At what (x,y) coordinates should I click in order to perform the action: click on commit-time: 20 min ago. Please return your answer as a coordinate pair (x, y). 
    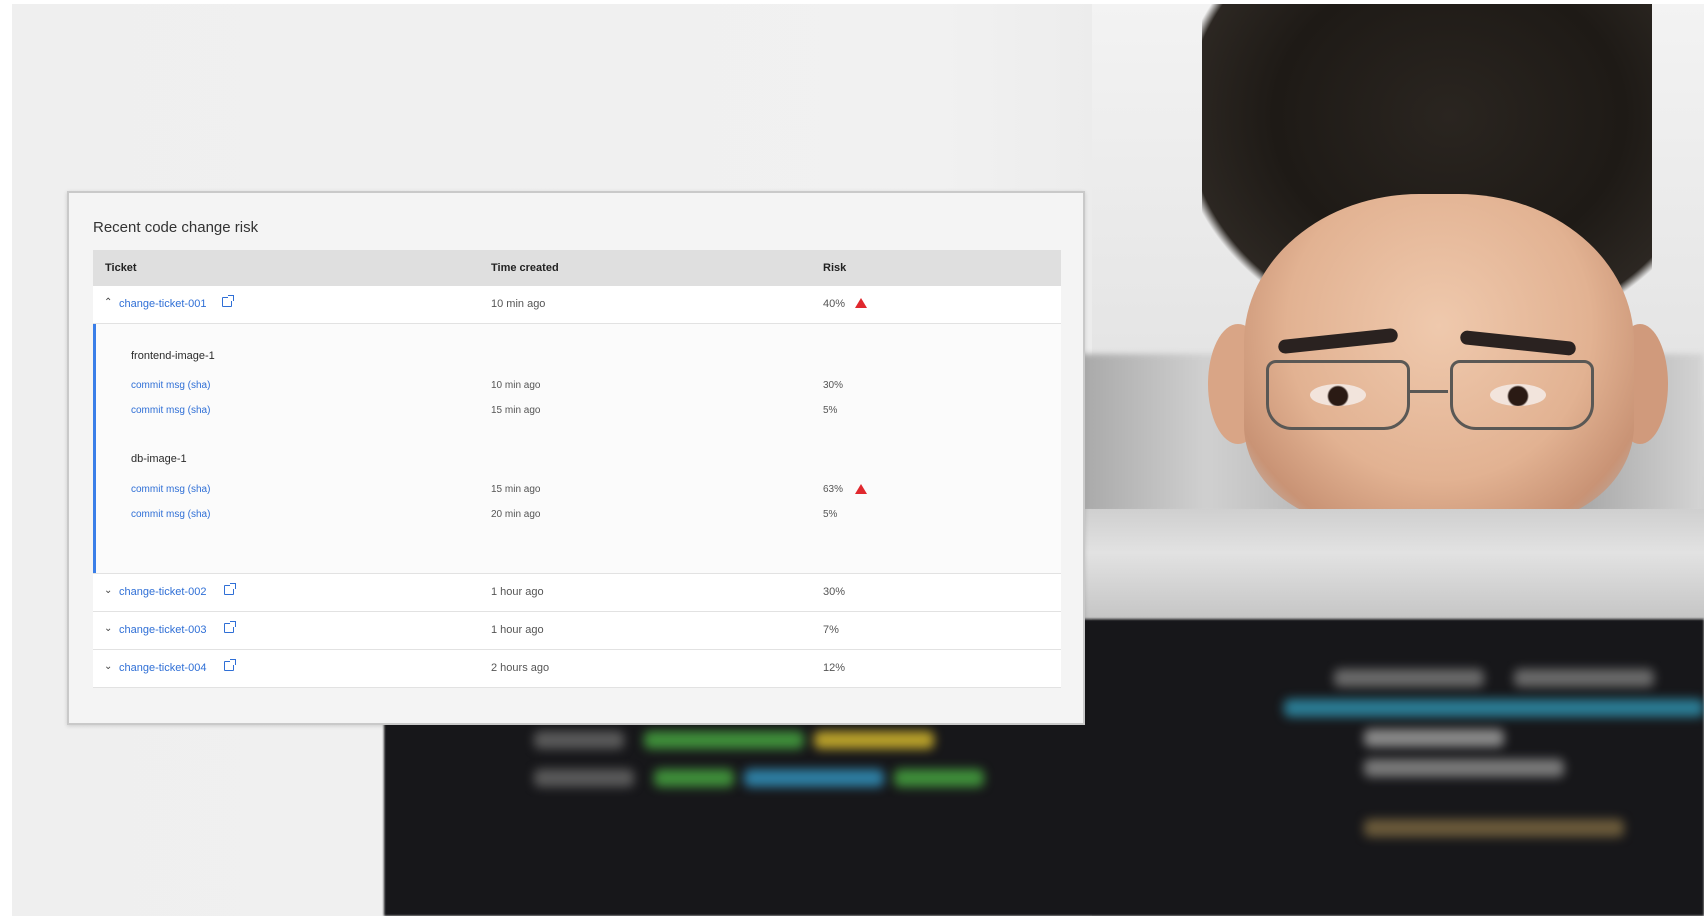
    Looking at the image, I should click on (516, 514).